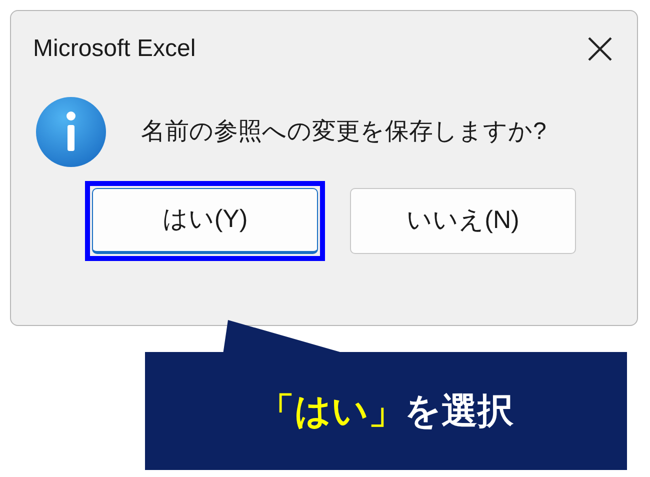  I want to click on close-icon, so click(600, 49).